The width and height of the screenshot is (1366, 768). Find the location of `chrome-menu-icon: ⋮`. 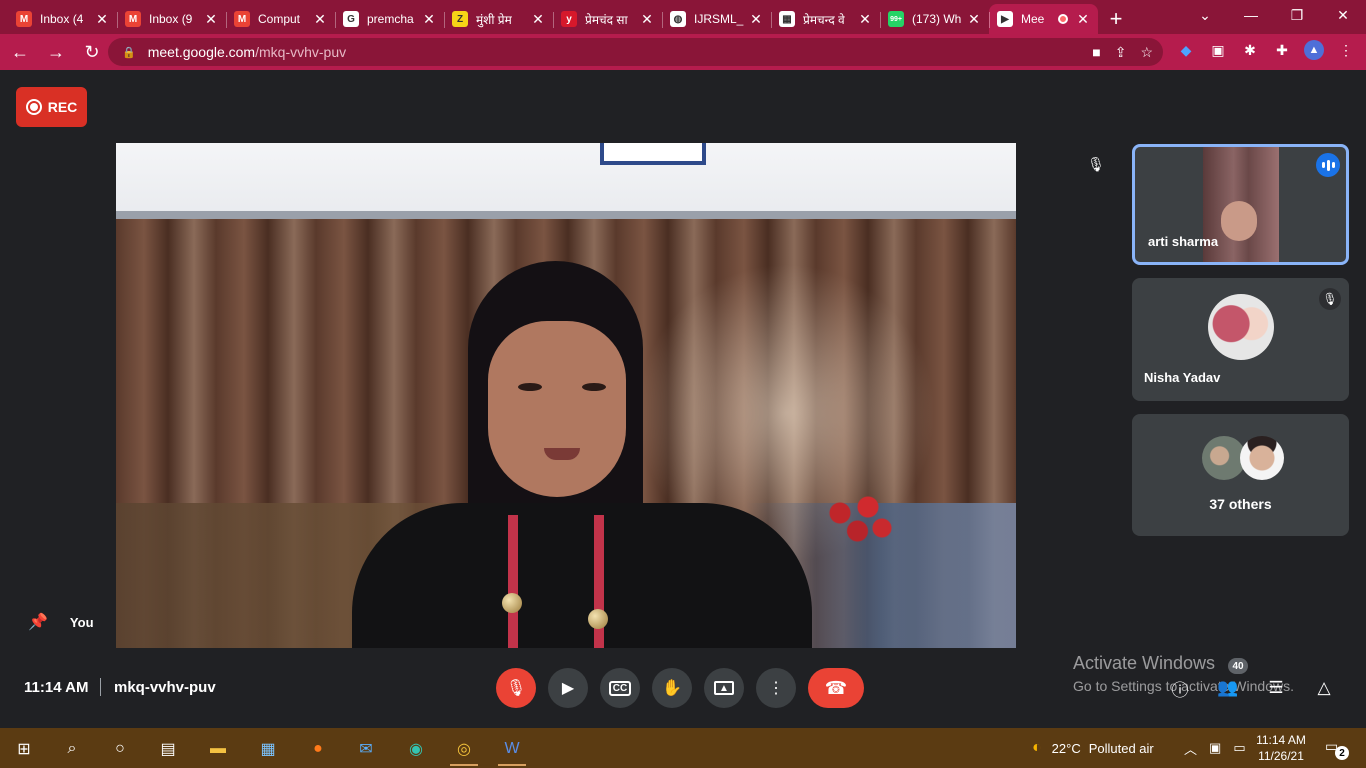

chrome-menu-icon: ⋮ is located at coordinates (1346, 50).